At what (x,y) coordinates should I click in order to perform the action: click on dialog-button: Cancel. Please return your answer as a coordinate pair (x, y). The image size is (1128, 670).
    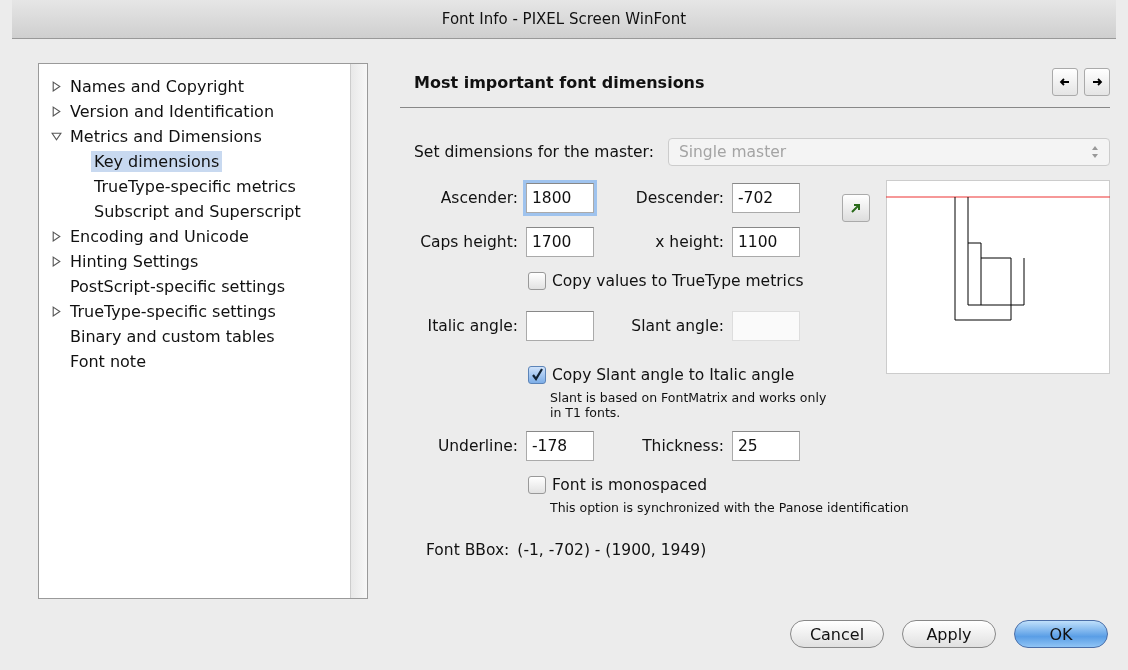
    Looking at the image, I should click on (837, 634).